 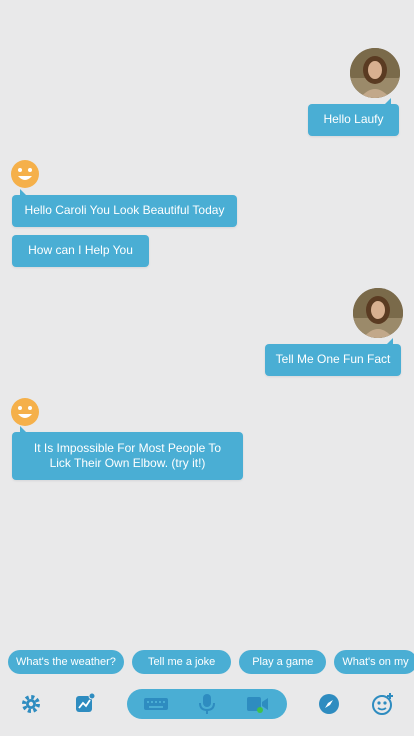 I want to click on message-text: How can I Help You, so click(x=80, y=250).